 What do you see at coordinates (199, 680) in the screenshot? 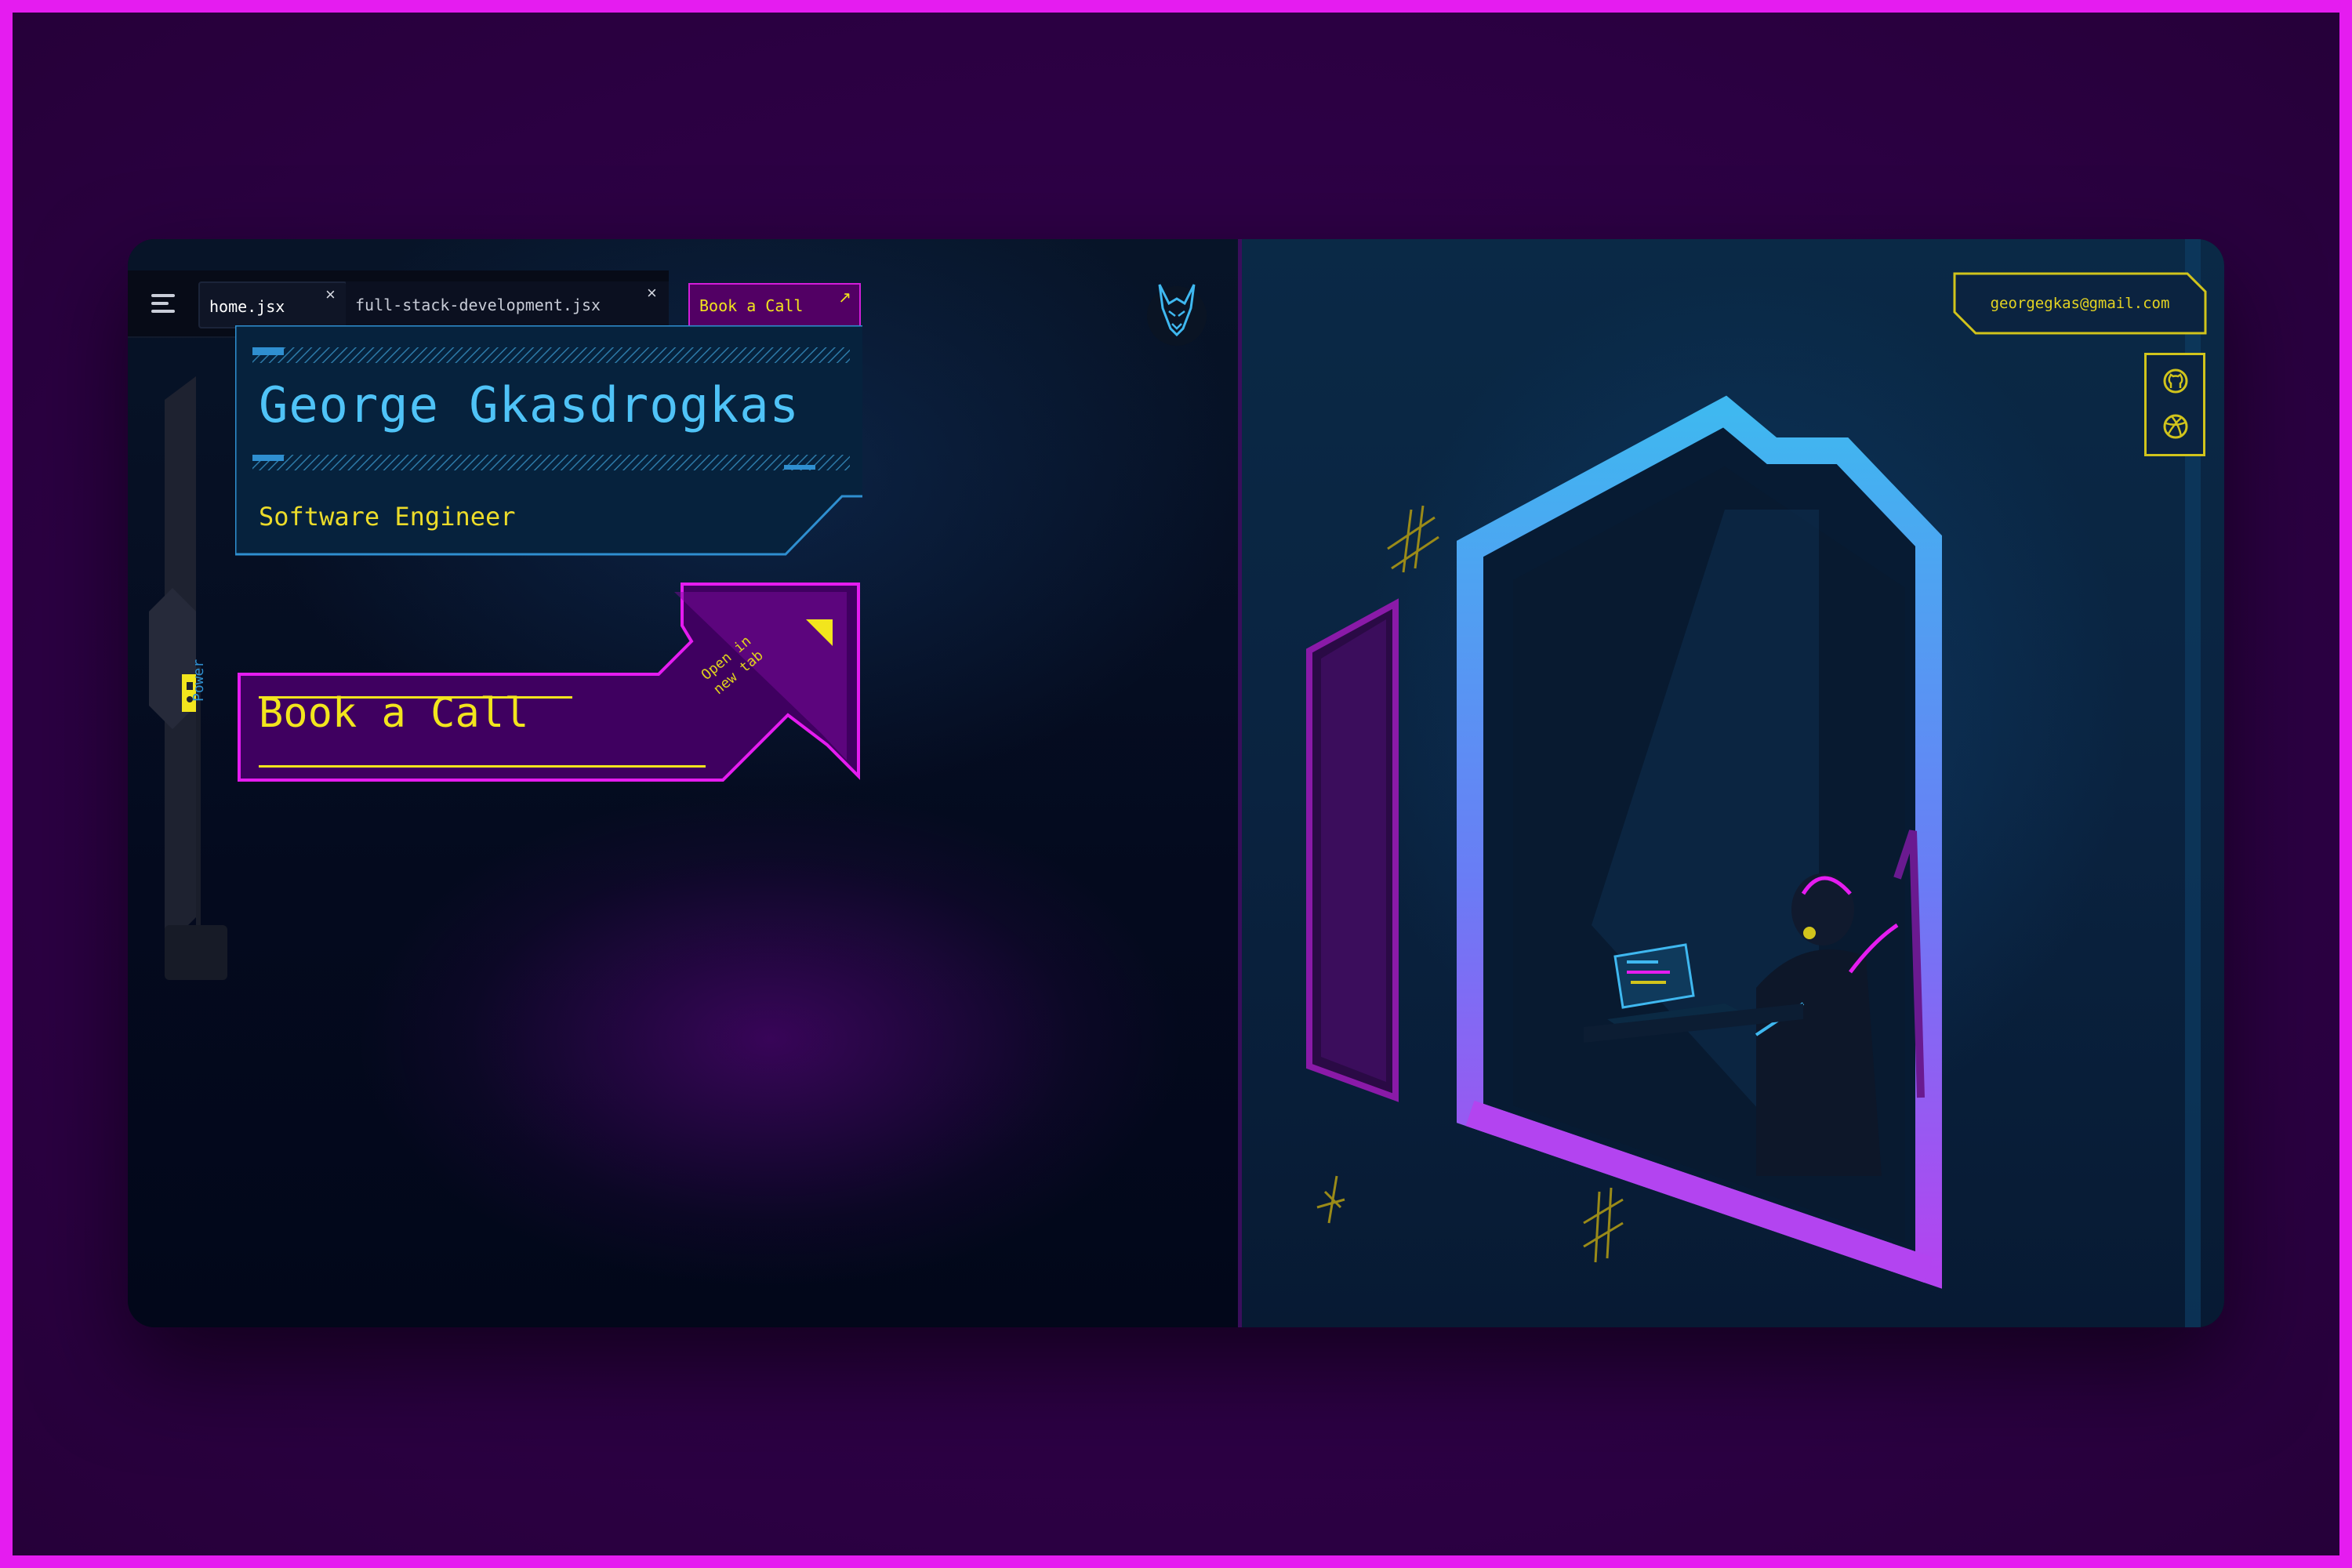
I see `power-label: Power` at bounding box center [199, 680].